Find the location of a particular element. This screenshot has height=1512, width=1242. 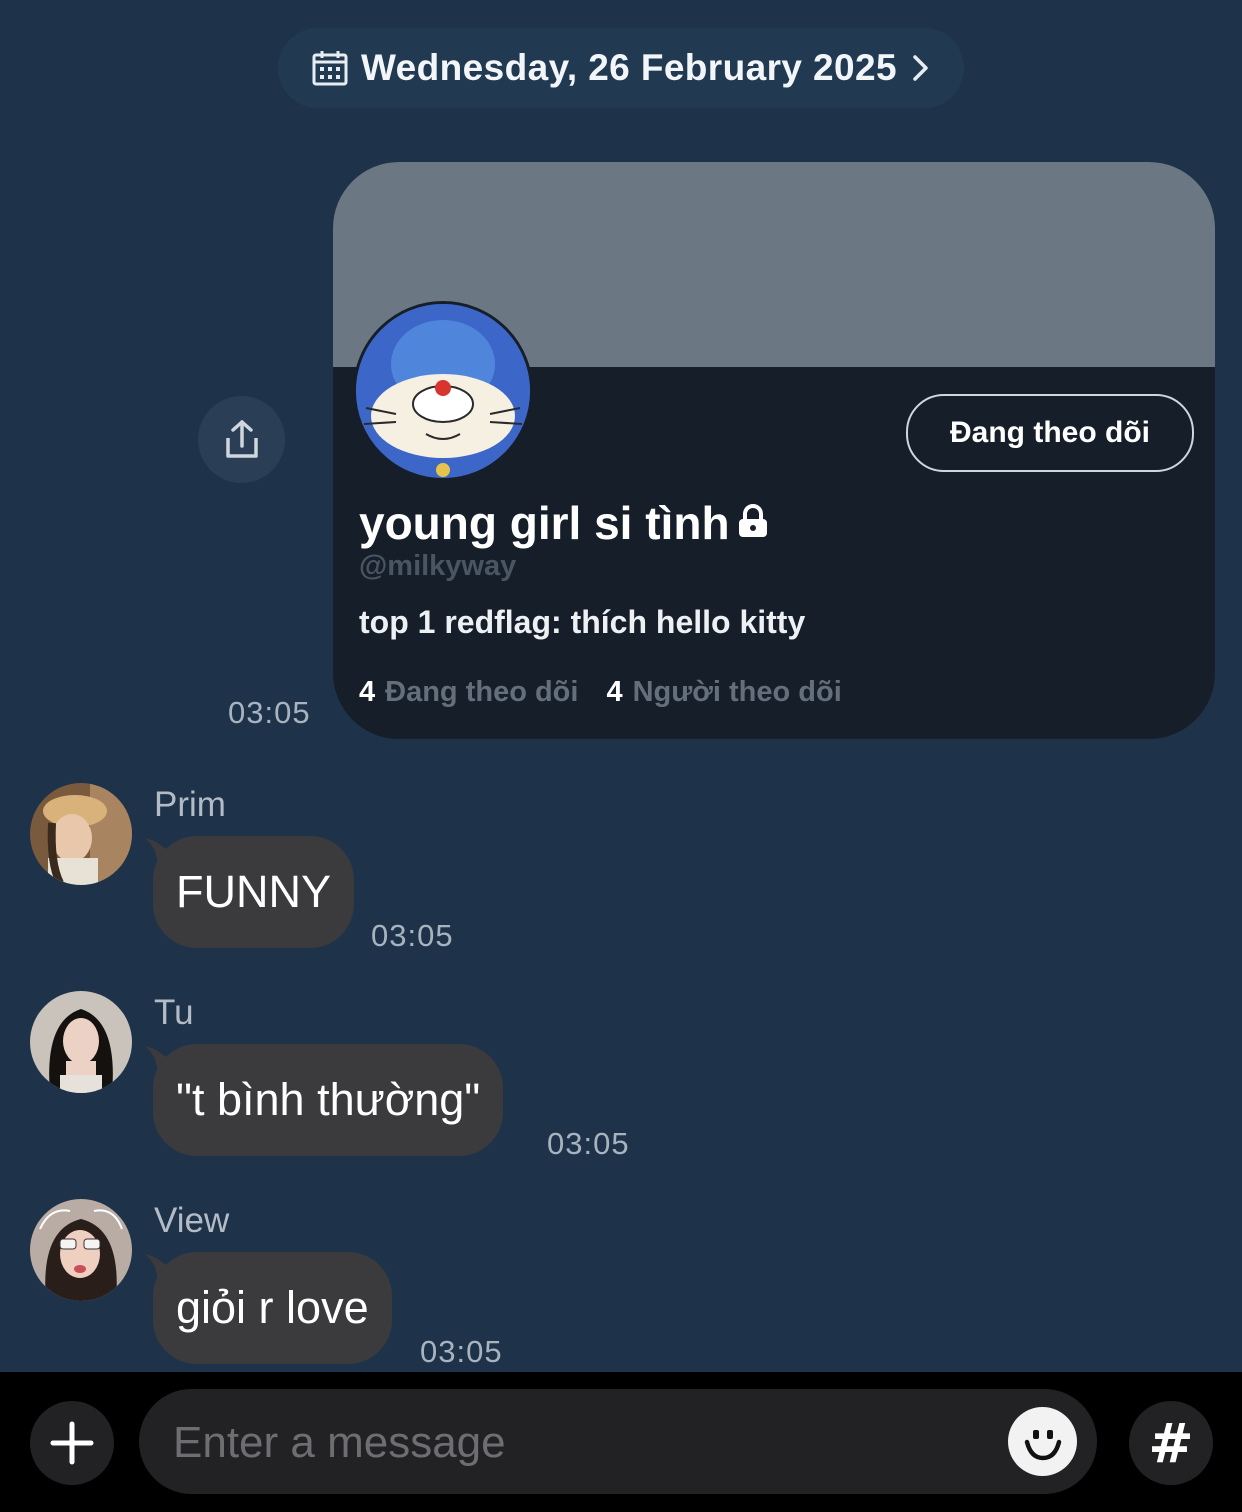

display-name-text: young girl si tình is located at coordinates (544, 523).